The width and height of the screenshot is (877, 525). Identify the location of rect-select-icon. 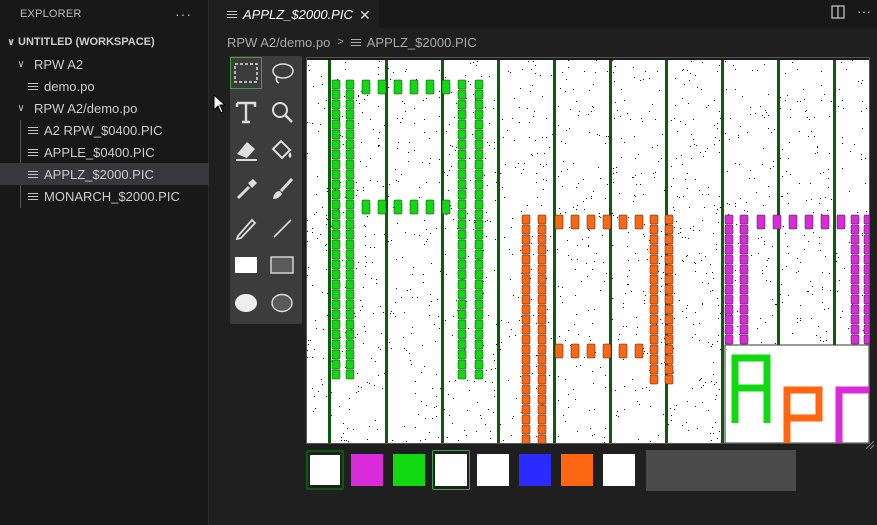
(246, 73).